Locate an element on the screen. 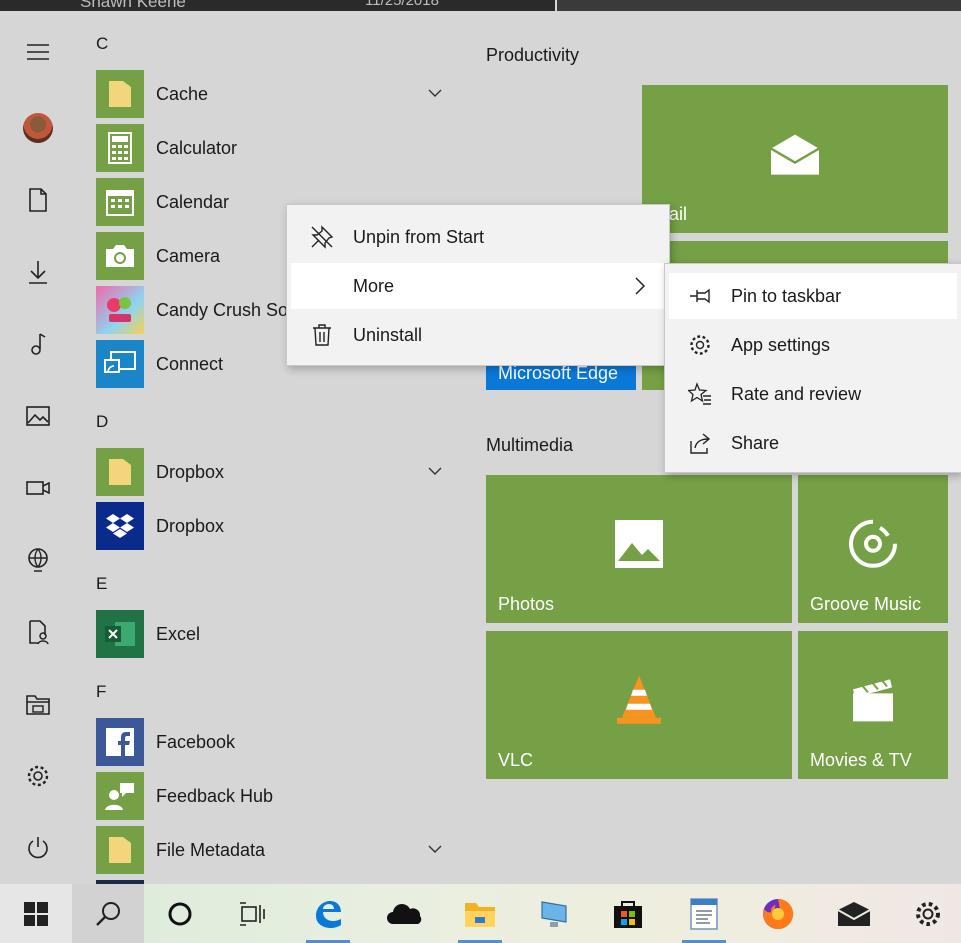  store-icon is located at coordinates (628, 914).